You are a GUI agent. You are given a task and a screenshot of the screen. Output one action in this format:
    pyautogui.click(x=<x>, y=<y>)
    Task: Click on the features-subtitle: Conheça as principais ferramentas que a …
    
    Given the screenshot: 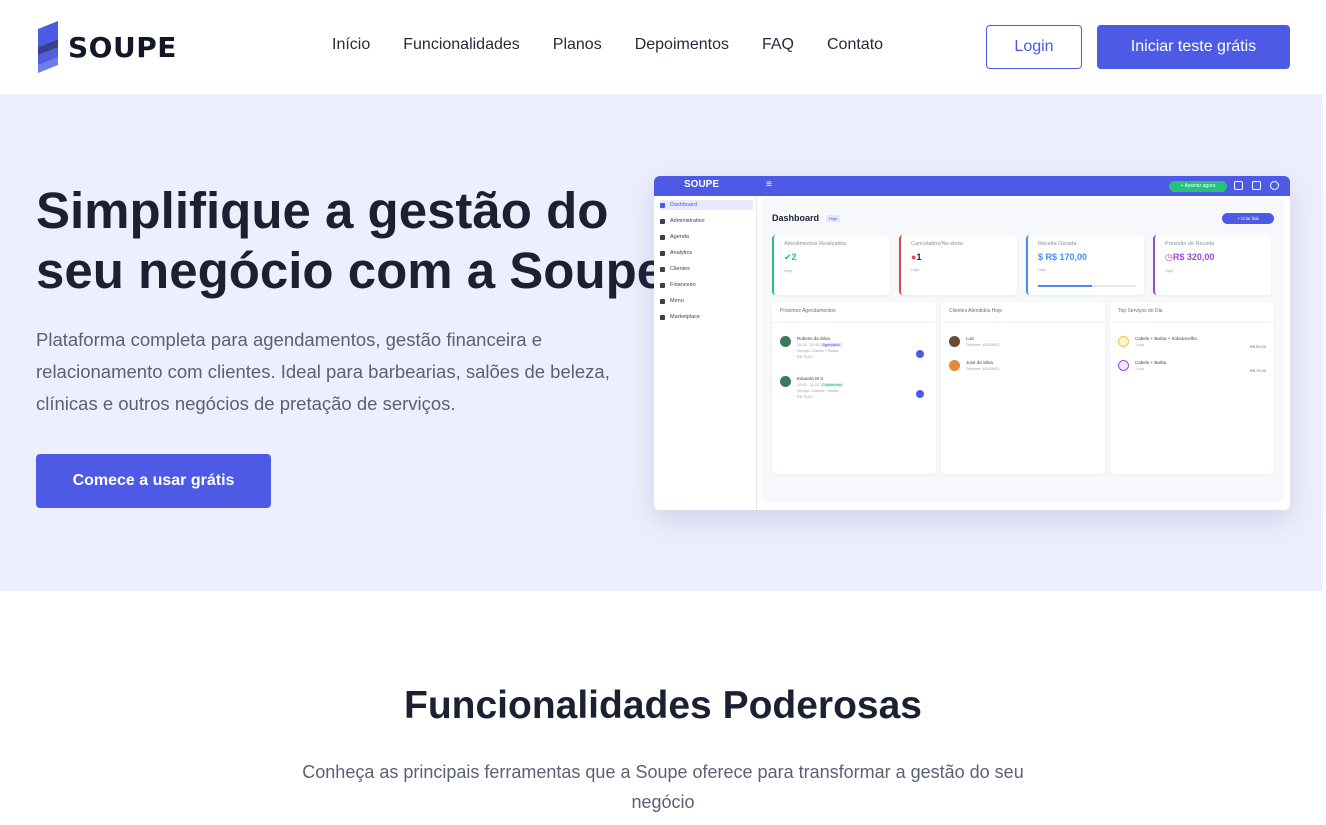 What is the action you would take?
    pyautogui.click(x=663, y=787)
    